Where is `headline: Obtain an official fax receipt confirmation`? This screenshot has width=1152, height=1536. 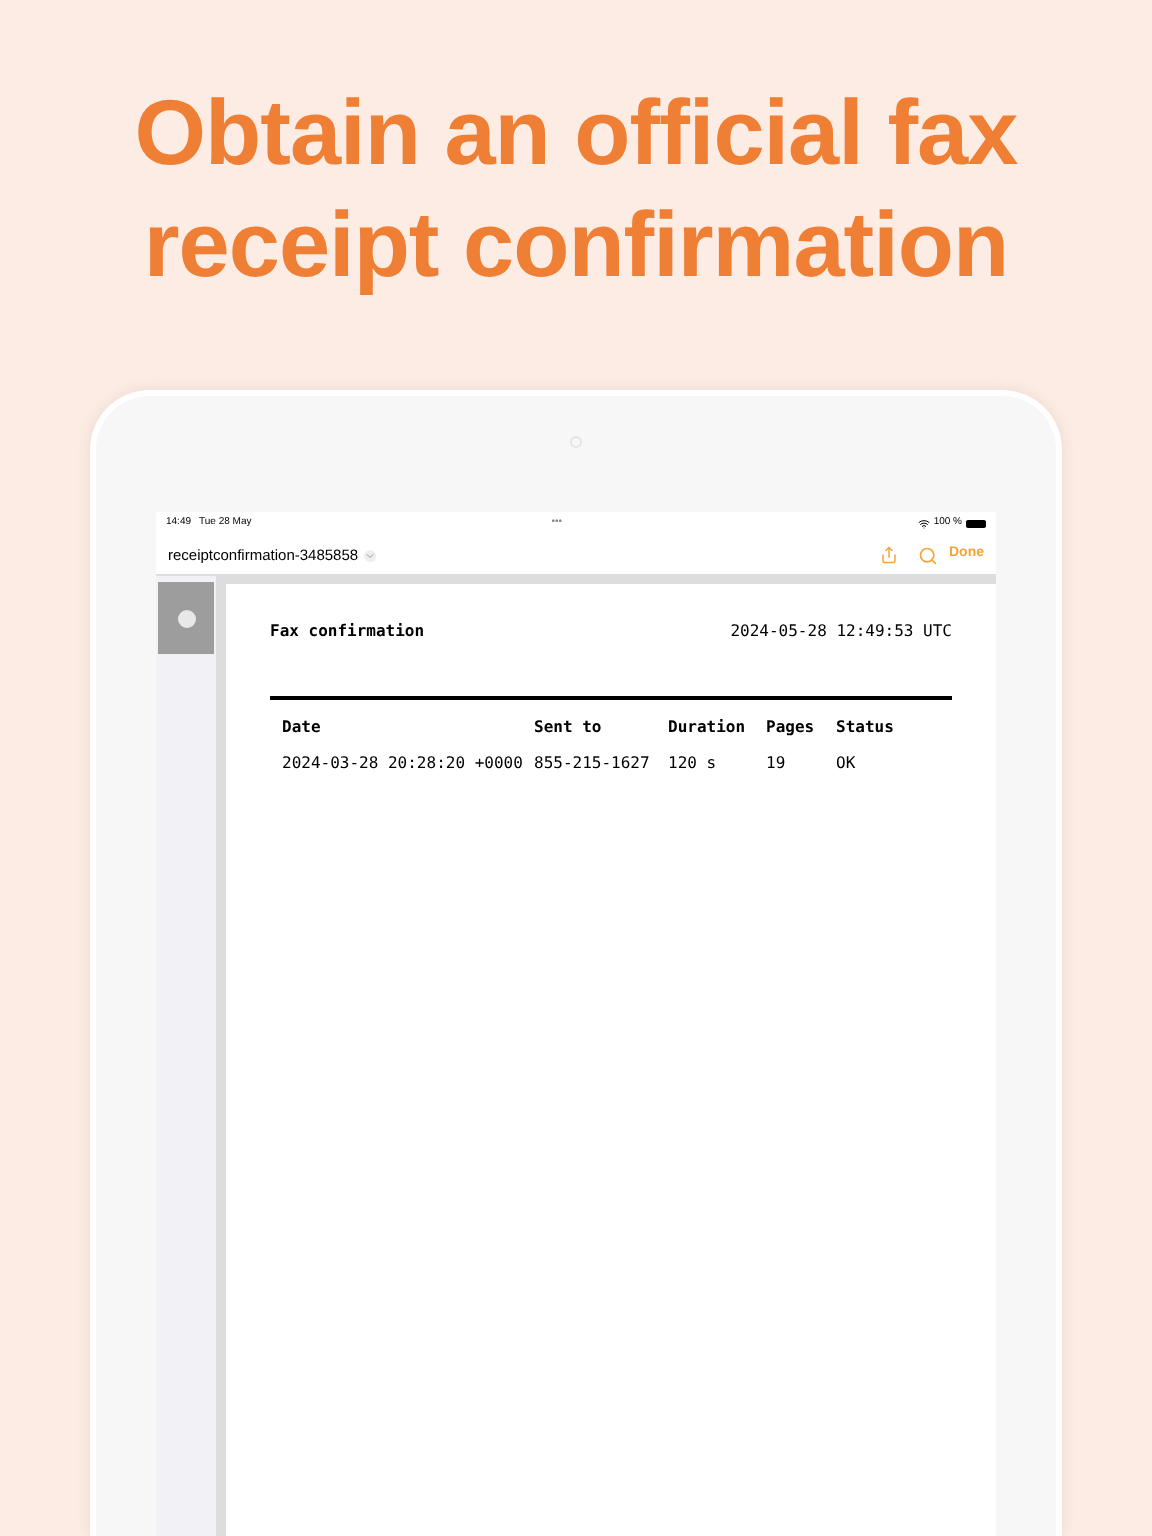
headline: Obtain an official fax receipt confirmation is located at coordinates (576, 189).